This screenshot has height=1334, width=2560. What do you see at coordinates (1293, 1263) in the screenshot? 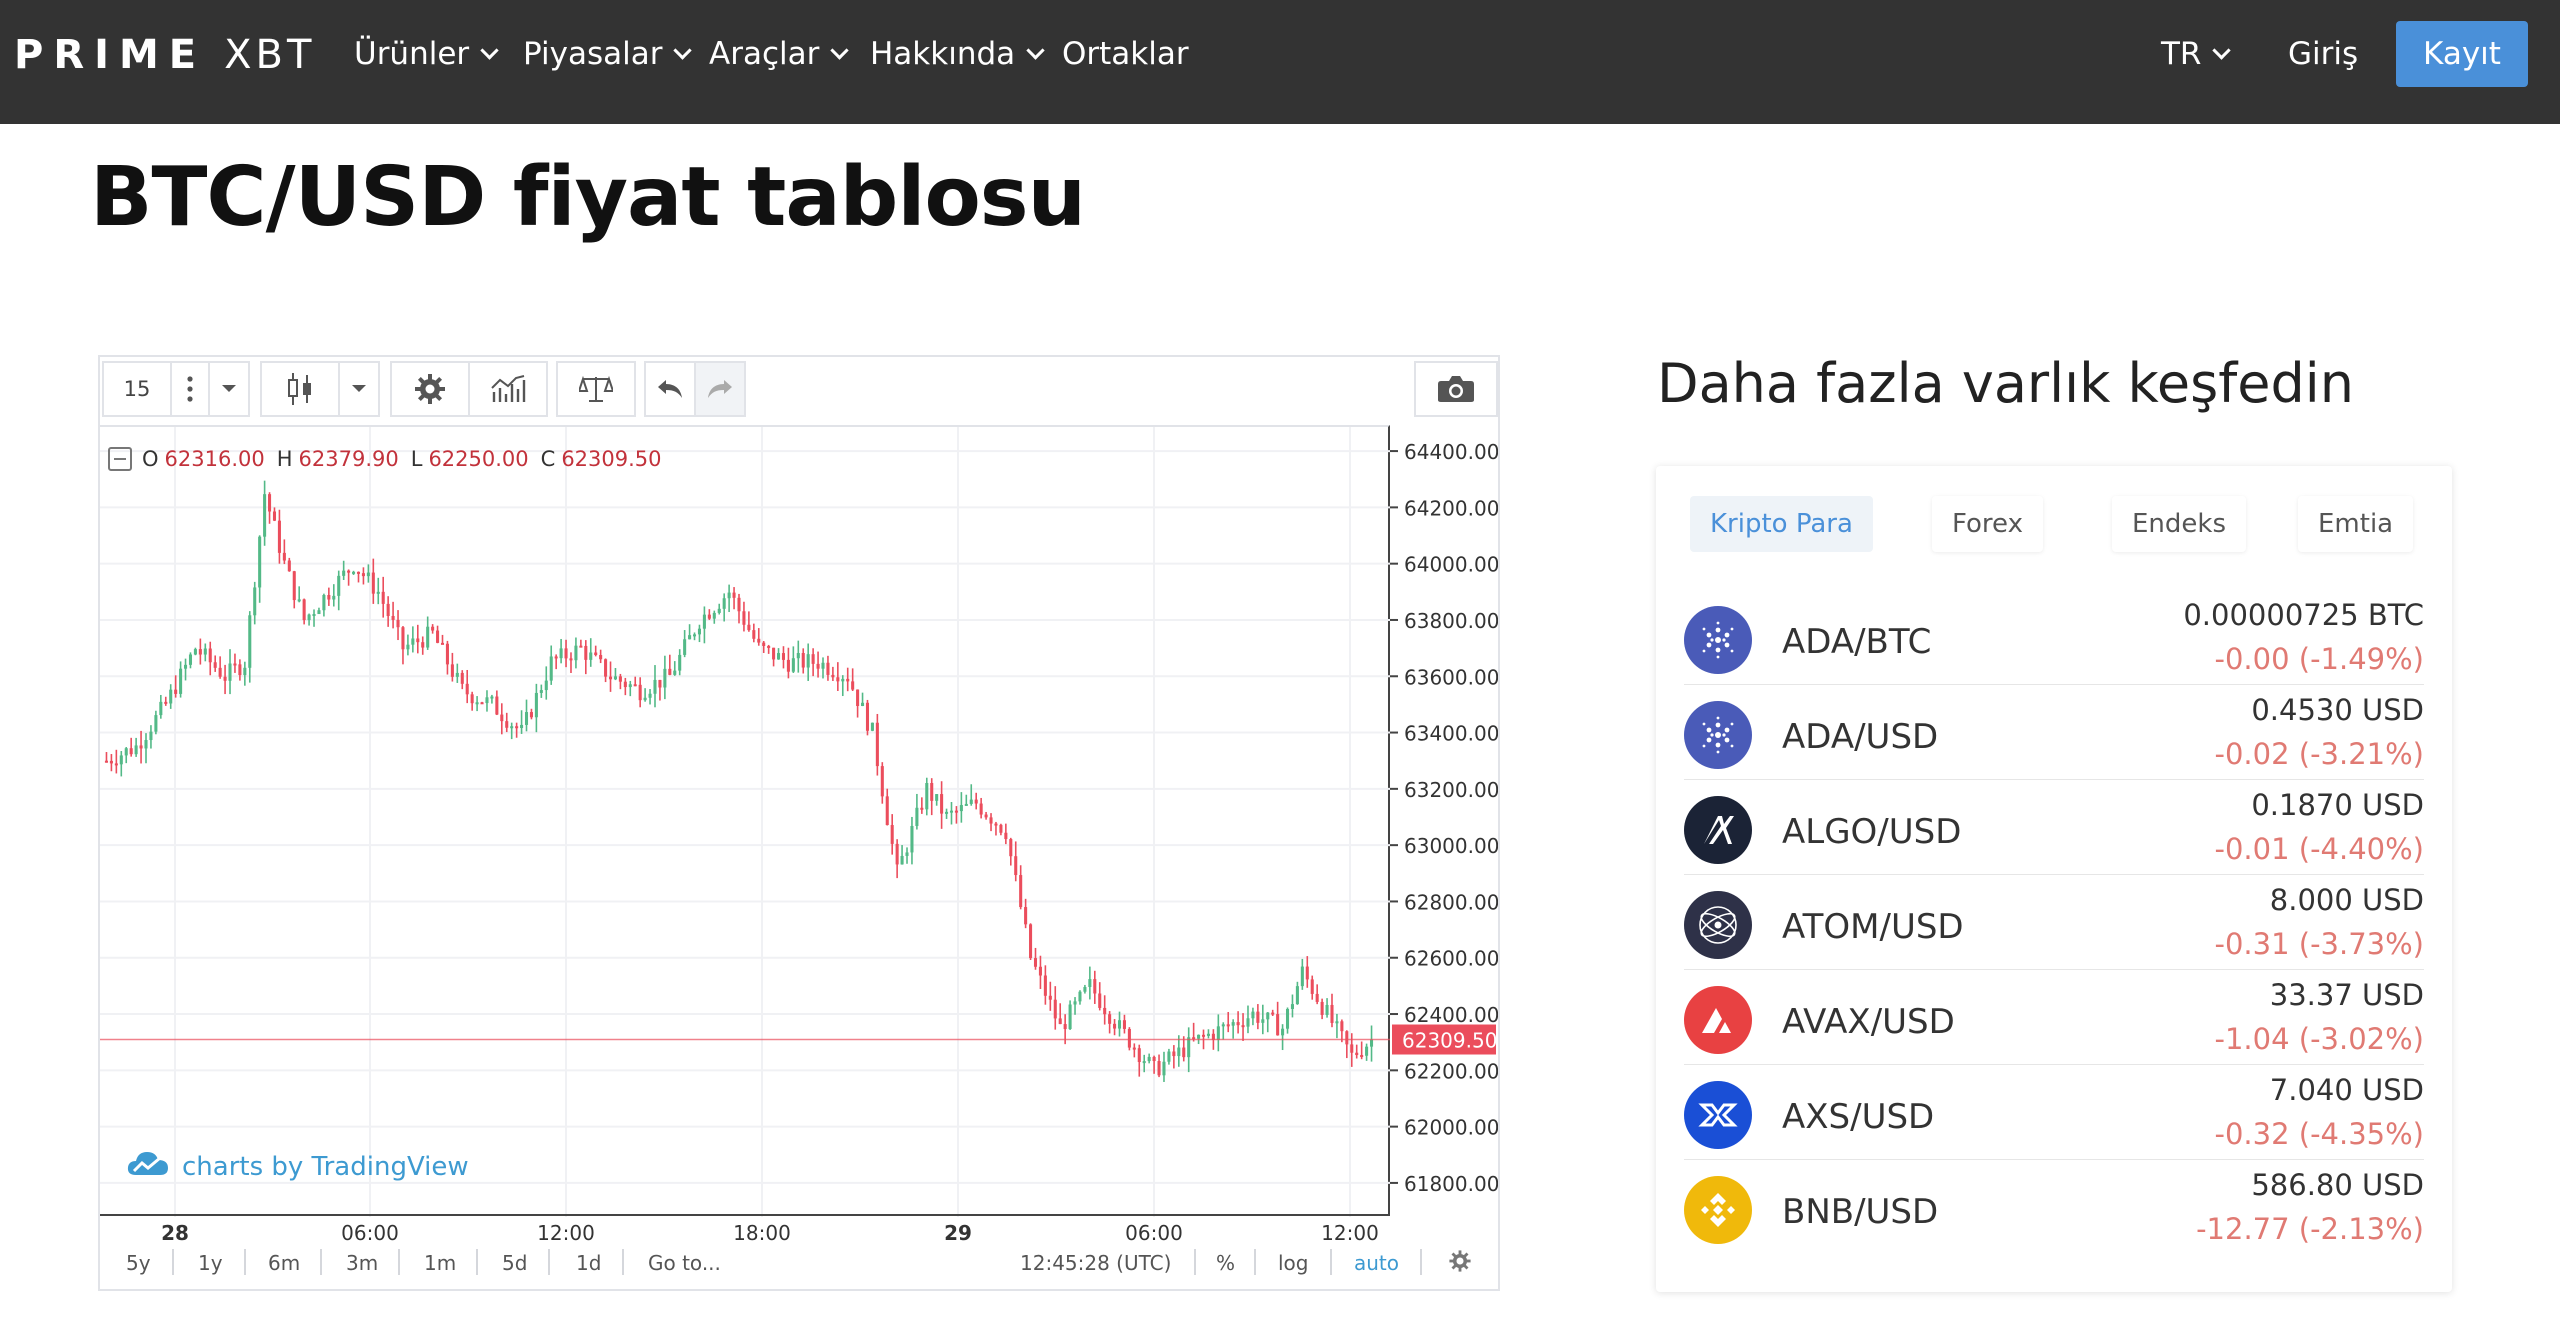
I see `log-scale-toggle: log` at bounding box center [1293, 1263].